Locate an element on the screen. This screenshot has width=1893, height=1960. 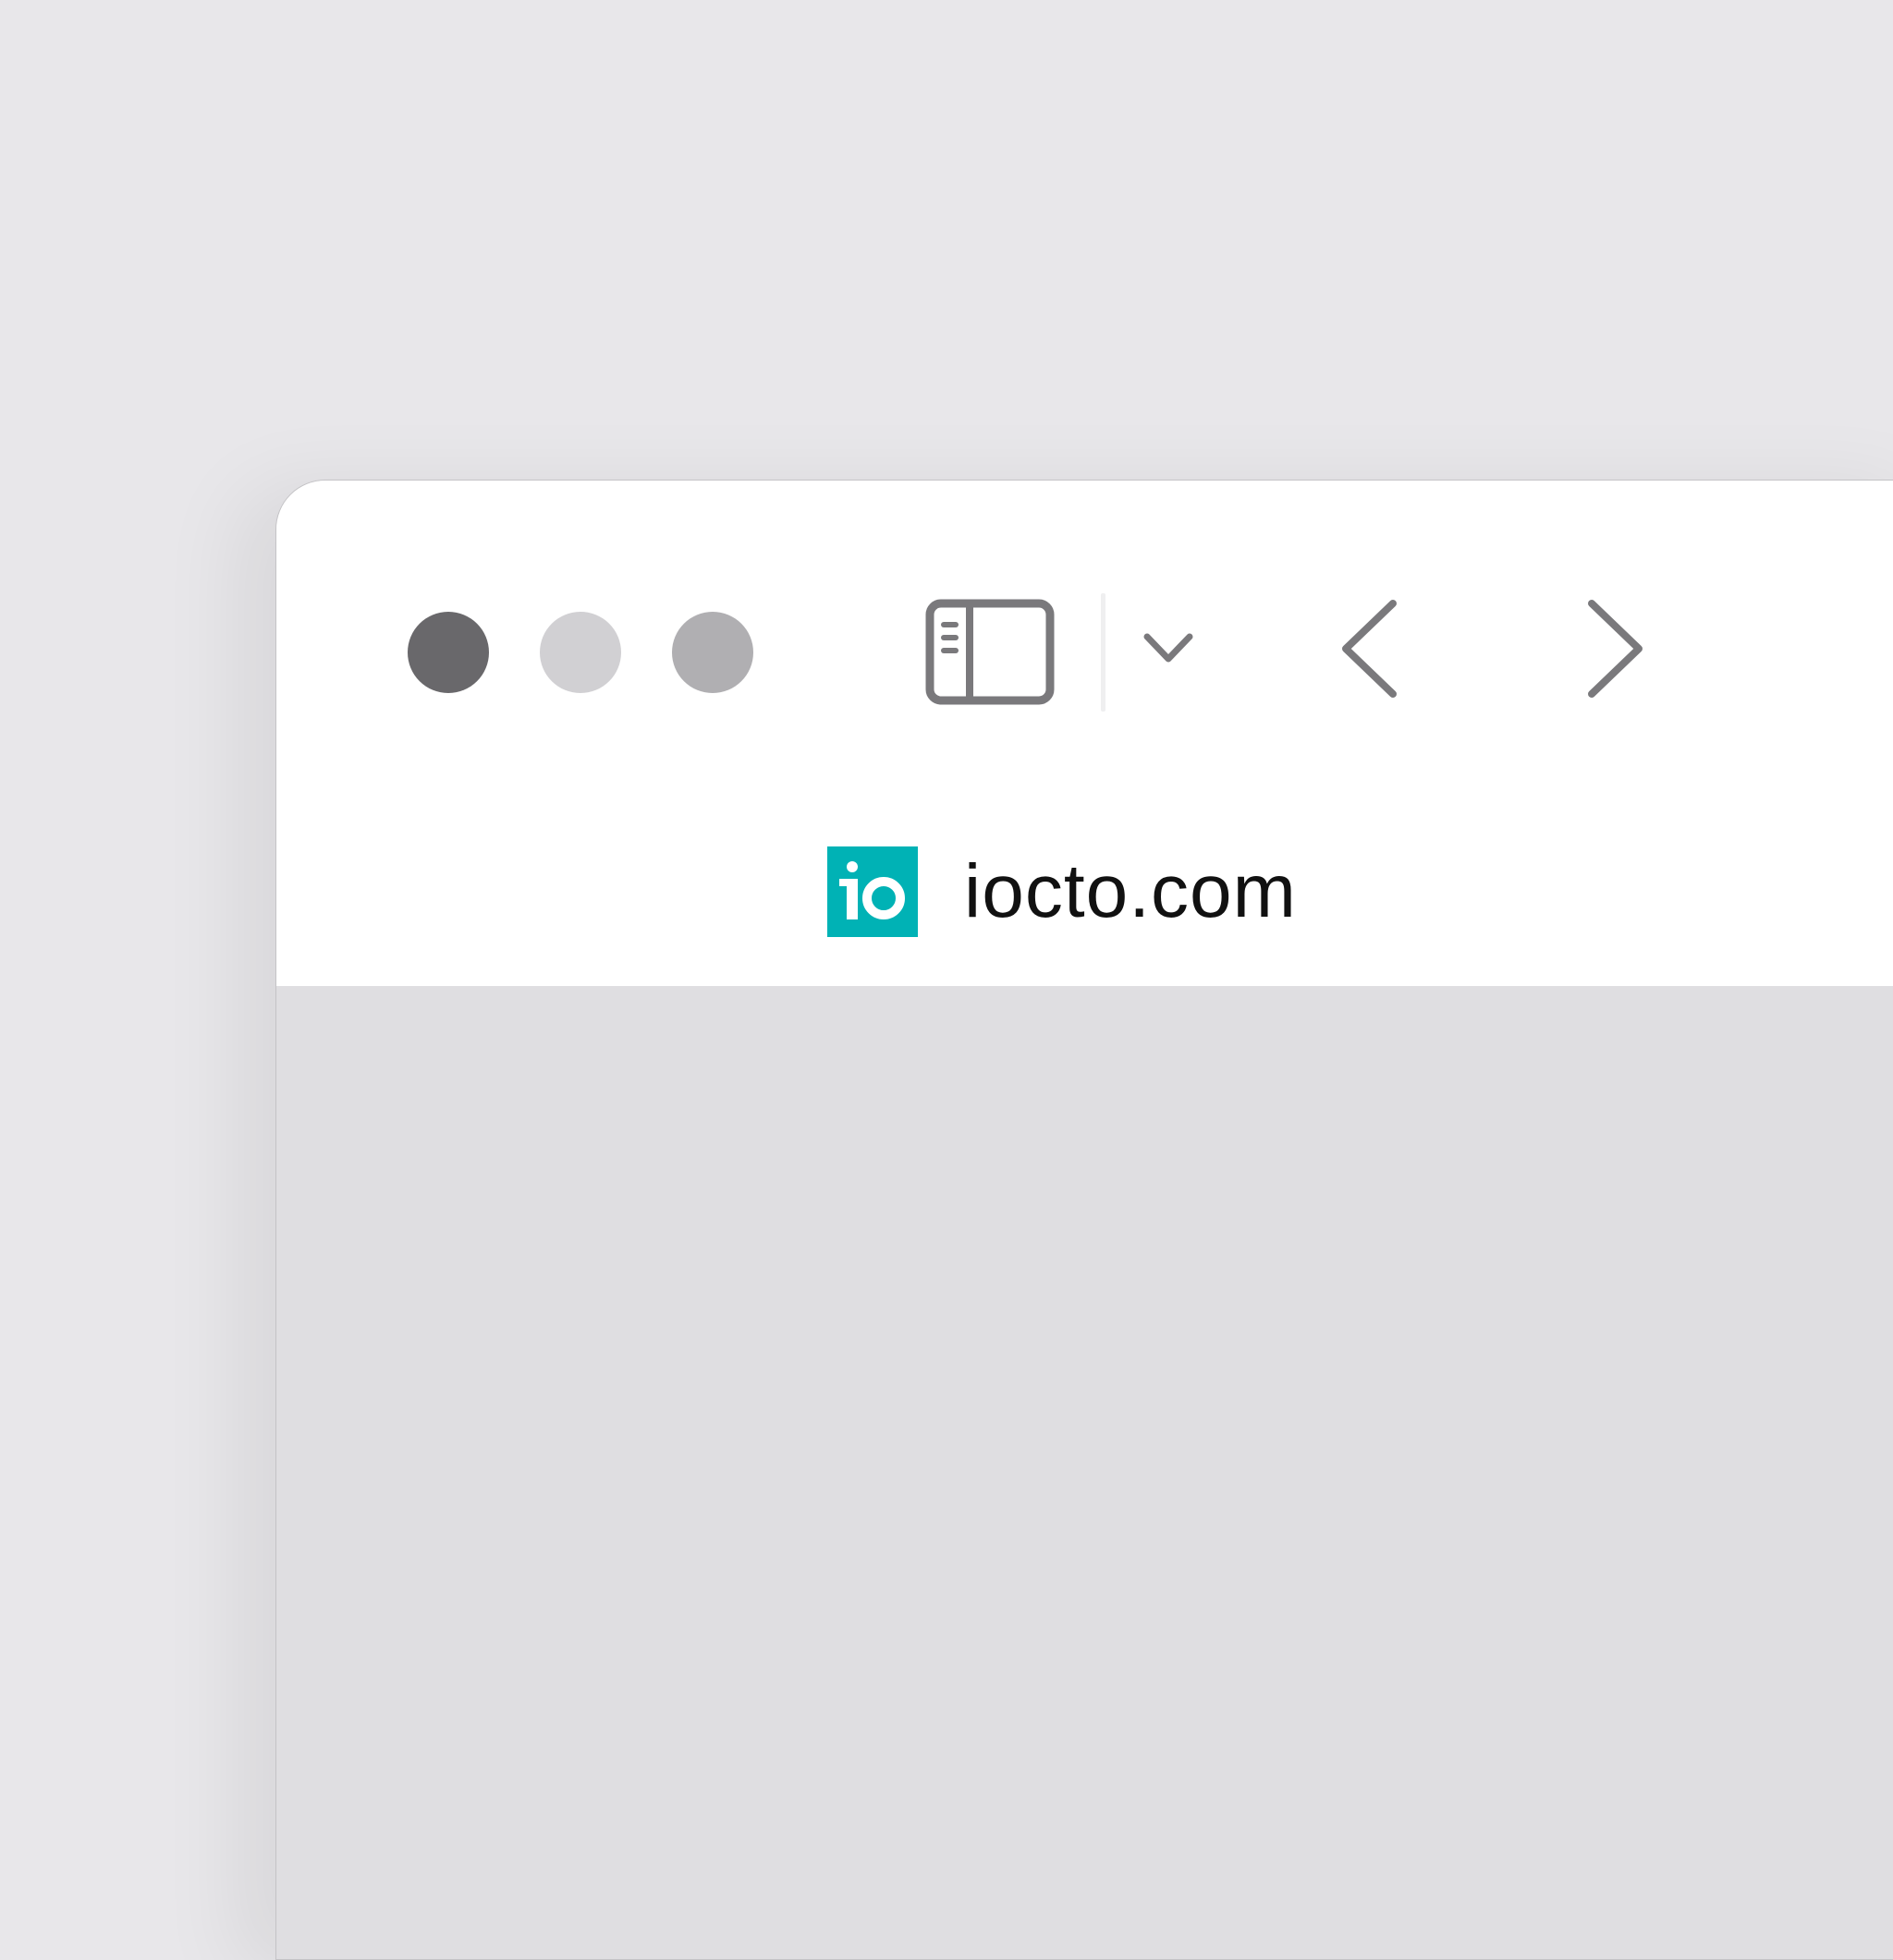
close-button is located at coordinates (448, 652).